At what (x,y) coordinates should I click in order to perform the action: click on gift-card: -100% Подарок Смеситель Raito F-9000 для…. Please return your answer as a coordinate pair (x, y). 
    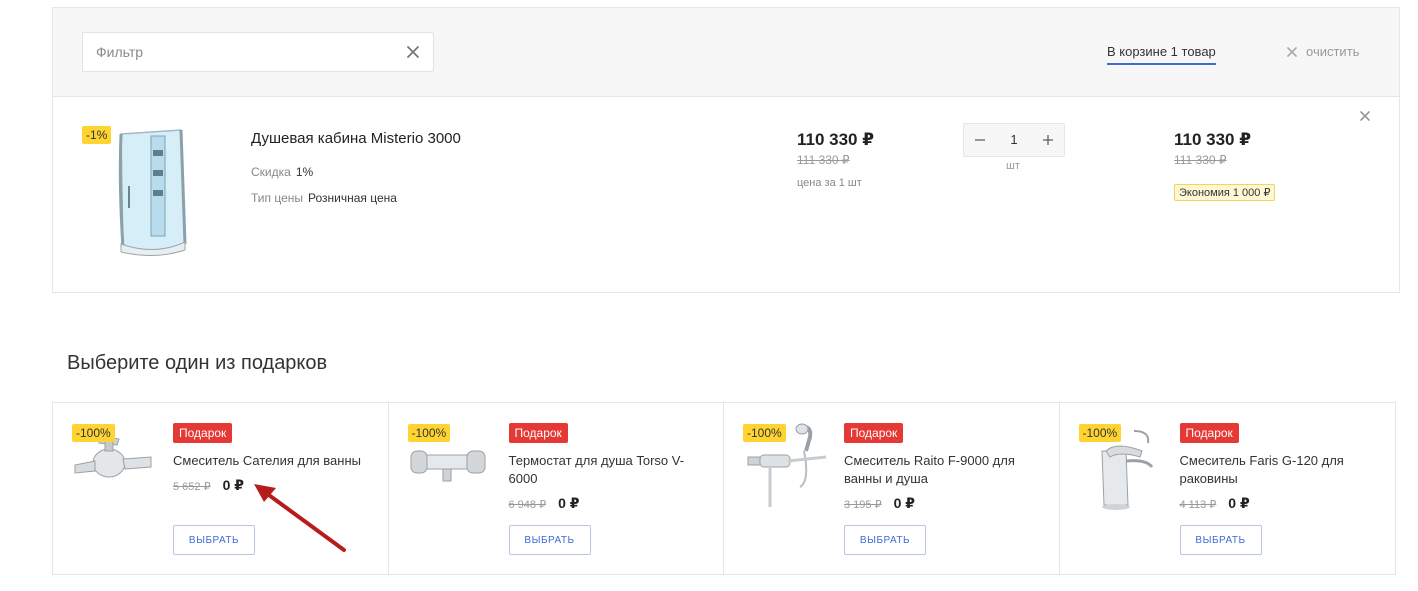
    Looking at the image, I should click on (892, 488).